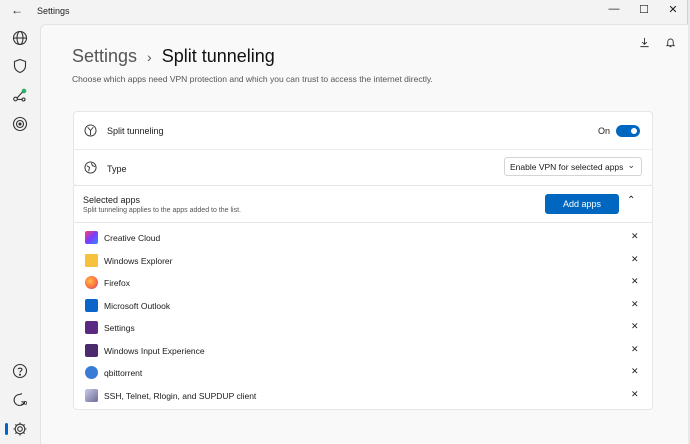 The height and width of the screenshot is (444, 690). Describe the element at coordinates (91, 395) in the screenshot. I see `putty-icon` at that location.